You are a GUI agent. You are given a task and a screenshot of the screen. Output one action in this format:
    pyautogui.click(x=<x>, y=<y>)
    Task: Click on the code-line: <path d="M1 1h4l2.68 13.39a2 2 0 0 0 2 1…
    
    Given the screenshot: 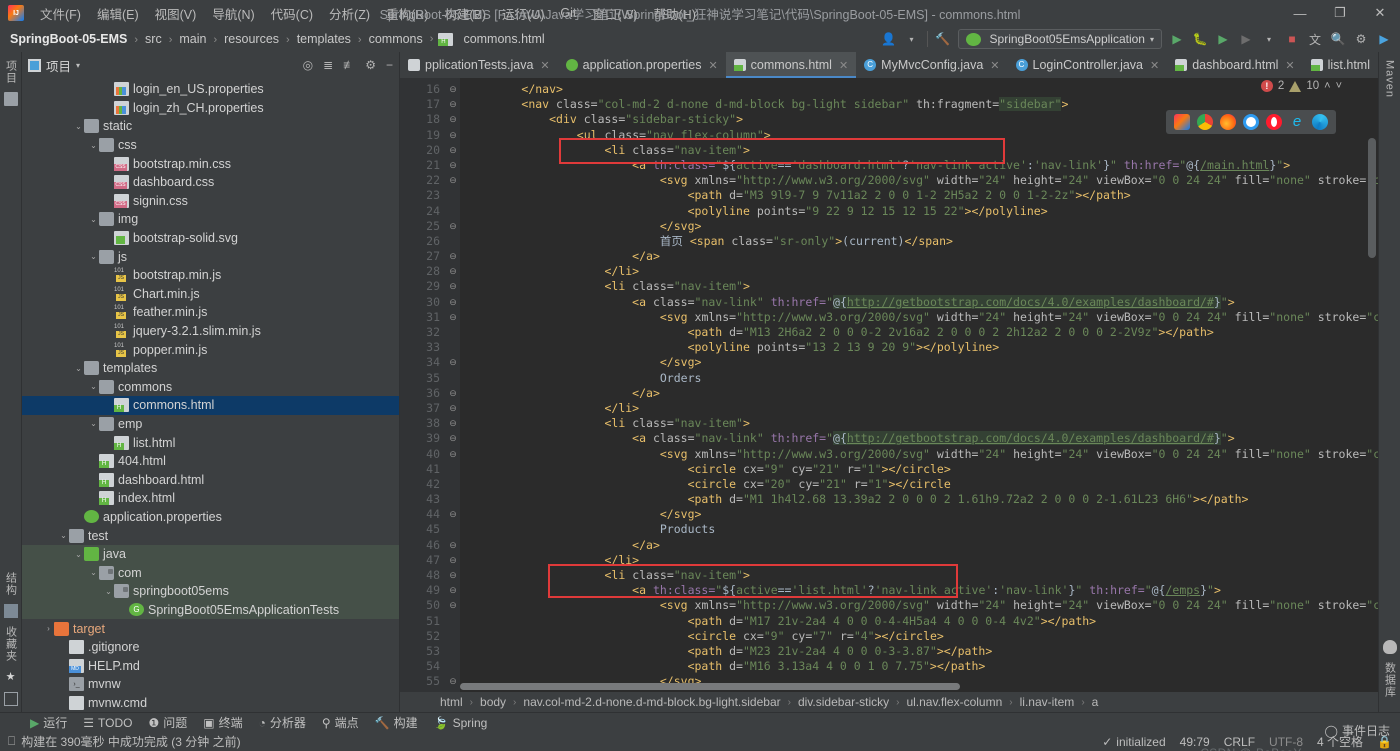 What is the action you would take?
    pyautogui.click(x=919, y=499)
    